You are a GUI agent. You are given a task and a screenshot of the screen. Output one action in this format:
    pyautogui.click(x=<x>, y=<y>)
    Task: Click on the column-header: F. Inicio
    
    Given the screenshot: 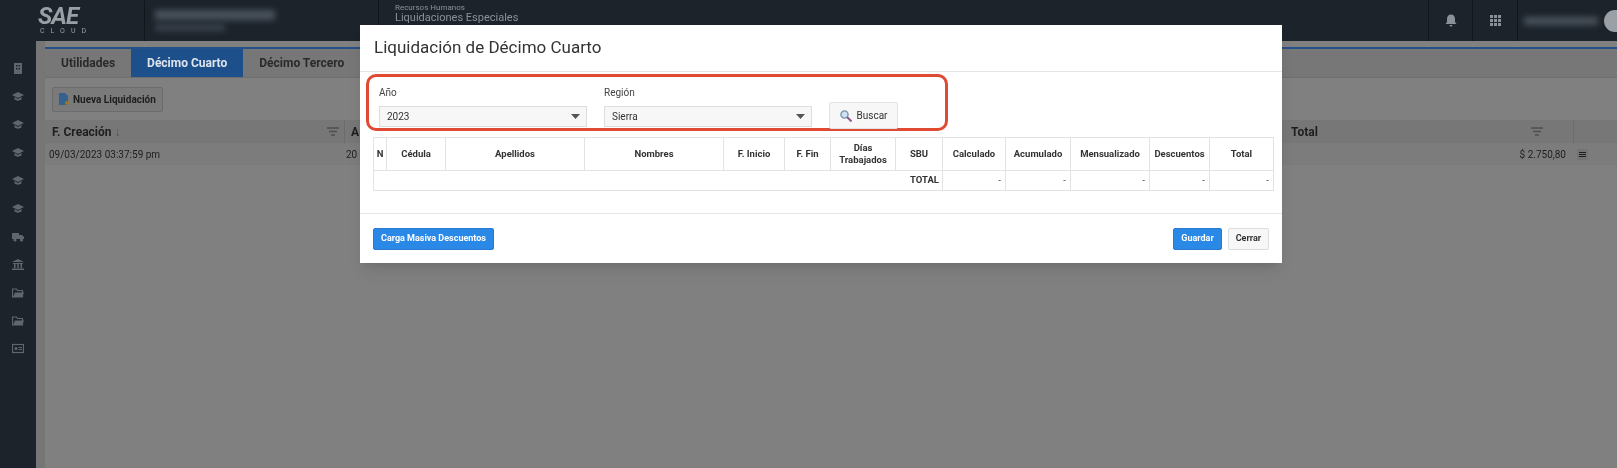 What is the action you would take?
    pyautogui.click(x=754, y=154)
    